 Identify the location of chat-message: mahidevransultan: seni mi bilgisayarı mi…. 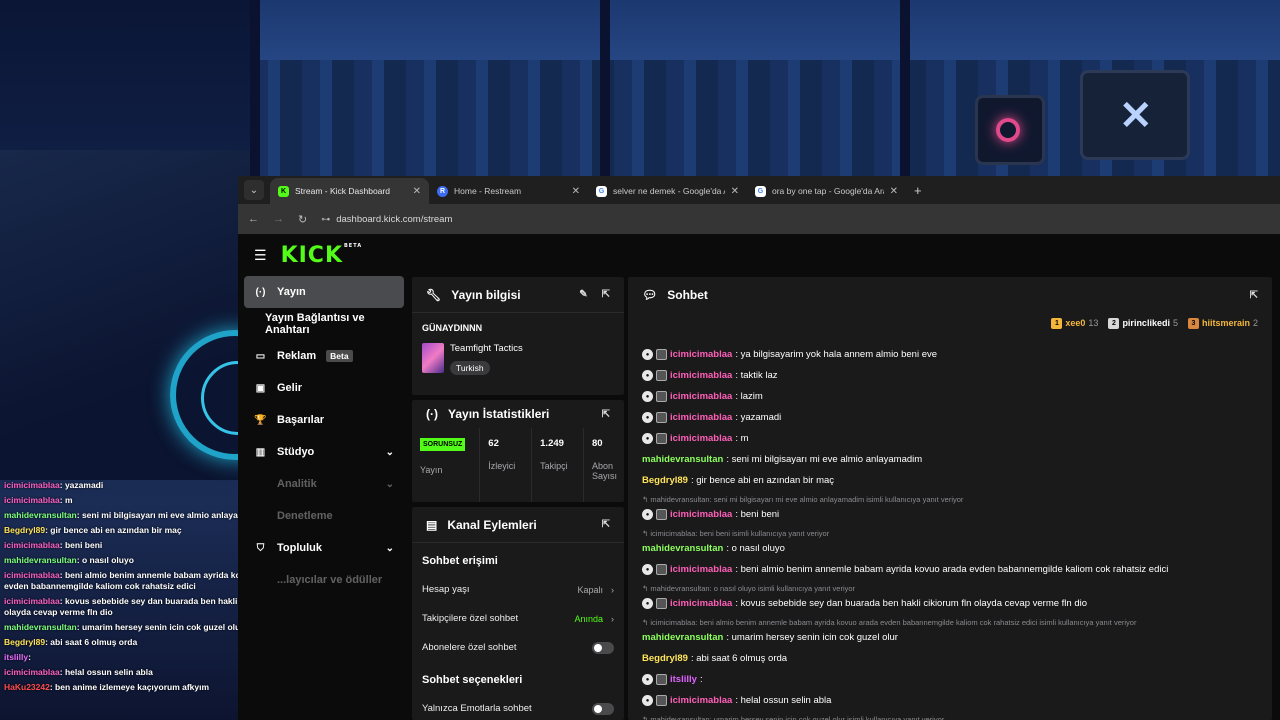
(950, 459).